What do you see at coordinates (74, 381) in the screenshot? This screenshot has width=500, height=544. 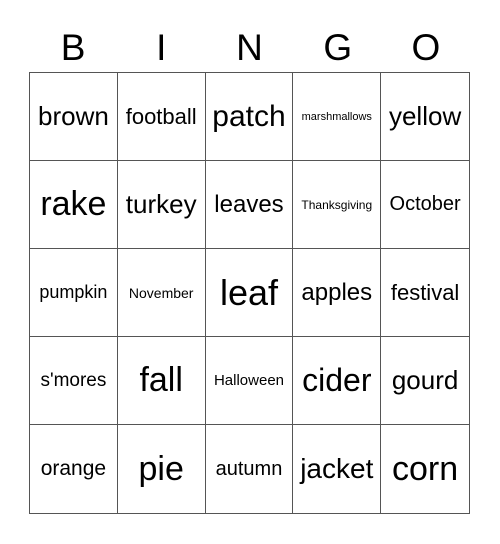 I see `bingo-cell: s'mores` at bounding box center [74, 381].